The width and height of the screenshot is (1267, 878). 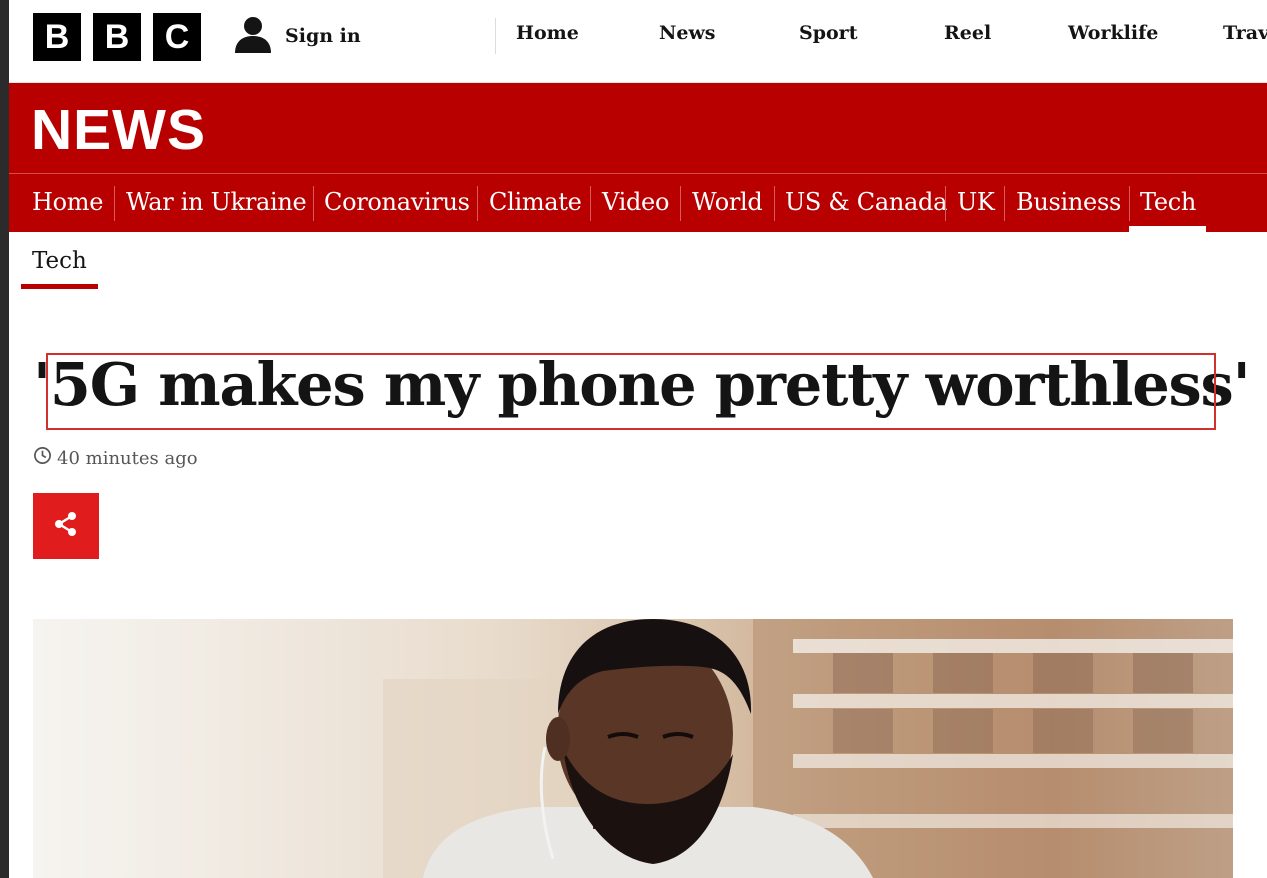 What do you see at coordinates (67, 202) in the screenshot?
I see `section-nav-home: Home` at bounding box center [67, 202].